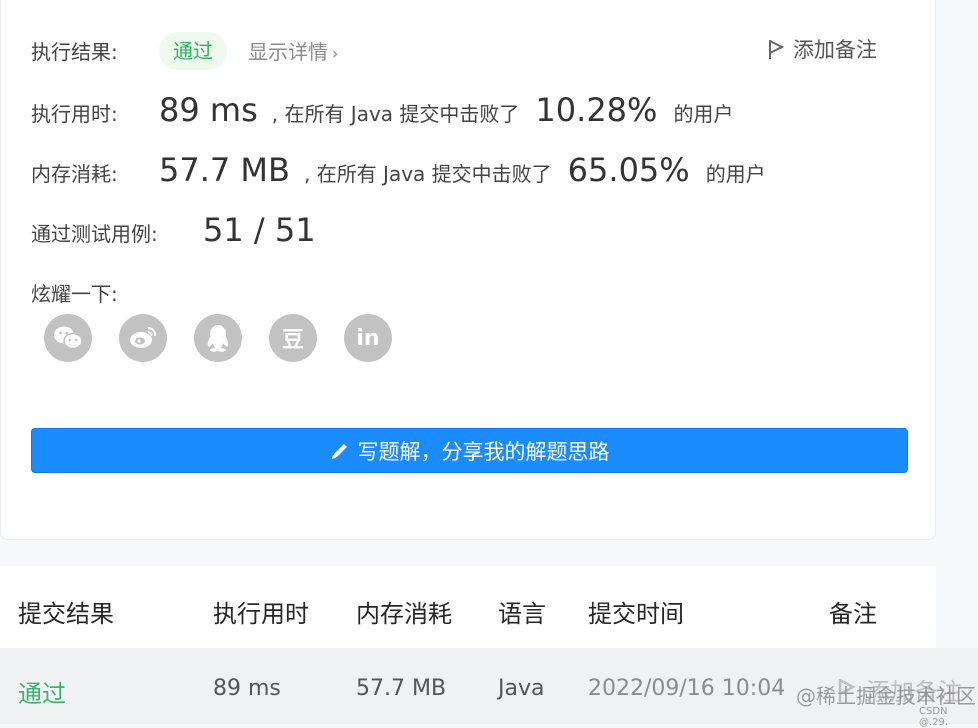 The height and width of the screenshot is (728, 978). I want to click on row-memory: 57.7 MB, so click(401, 688).